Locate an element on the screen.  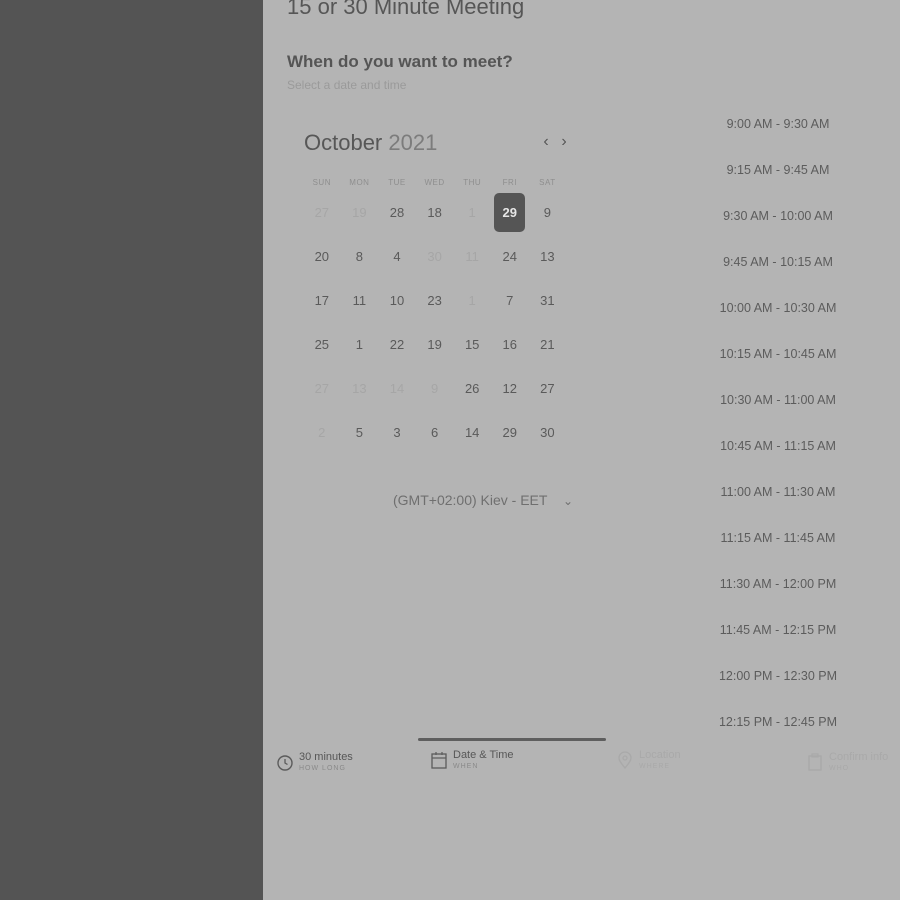
time-slot: 10:00 AM - 10:30 AM is located at coordinates (778, 308).